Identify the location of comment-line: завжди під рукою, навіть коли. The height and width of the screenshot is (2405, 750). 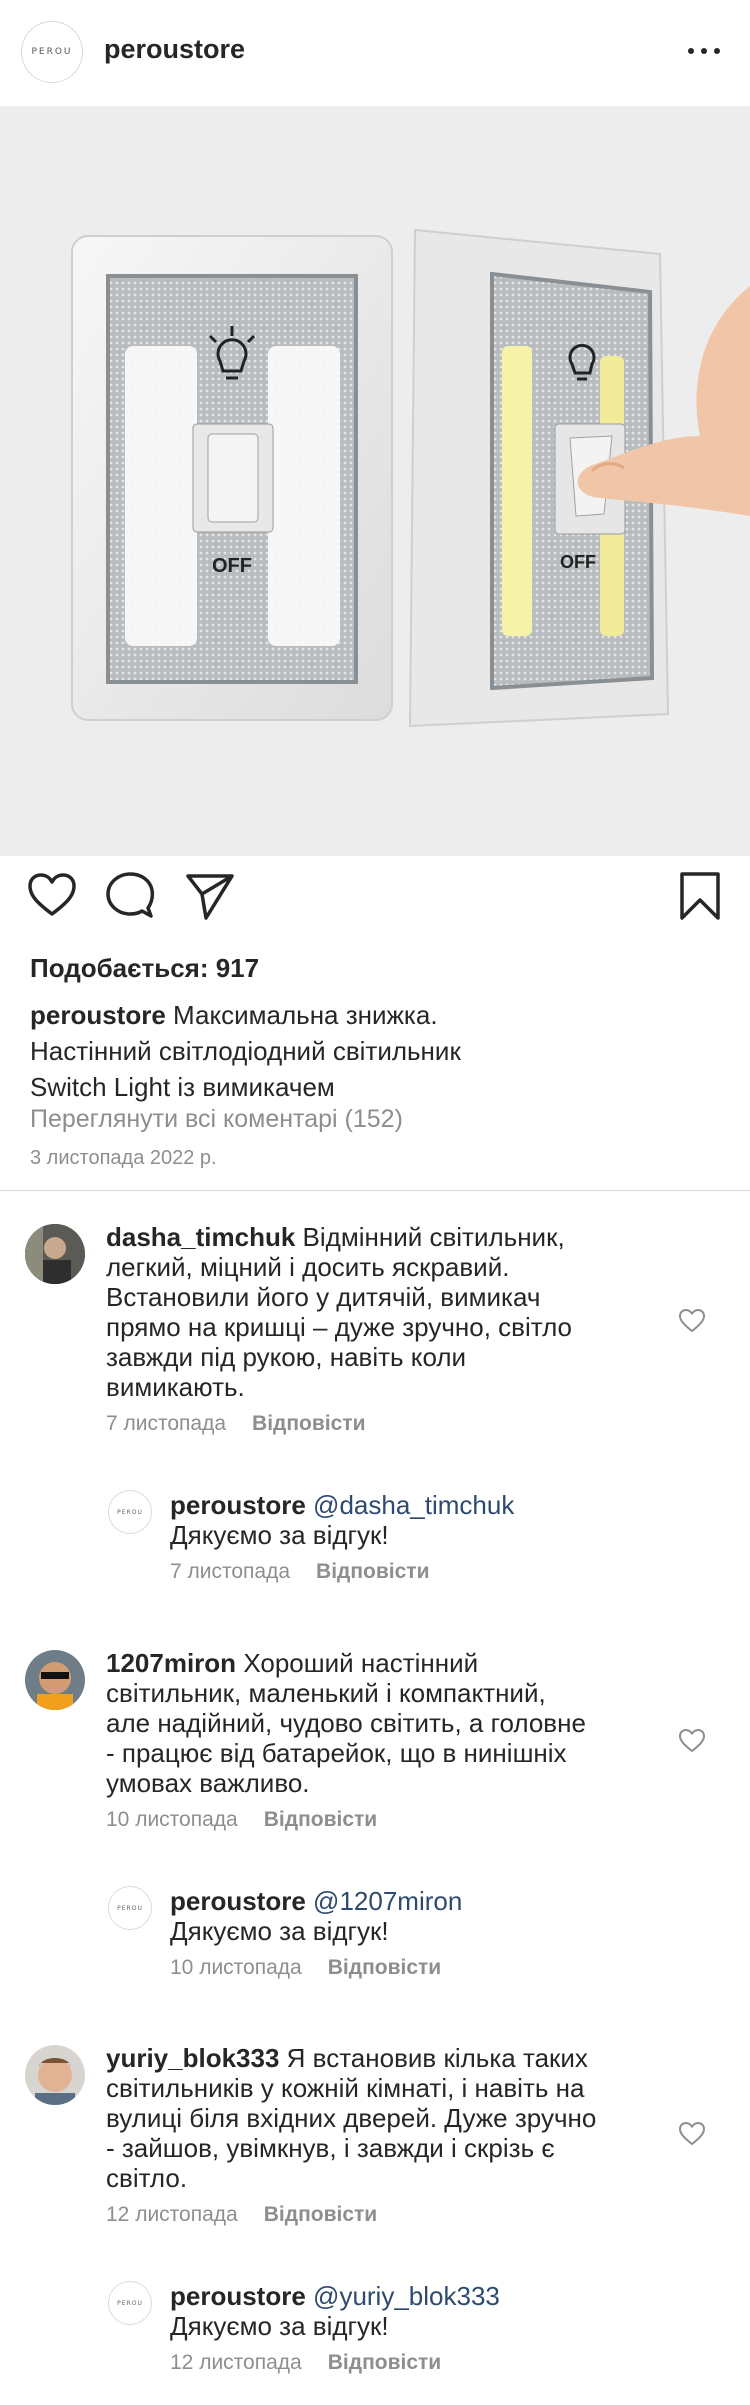
(286, 1357).